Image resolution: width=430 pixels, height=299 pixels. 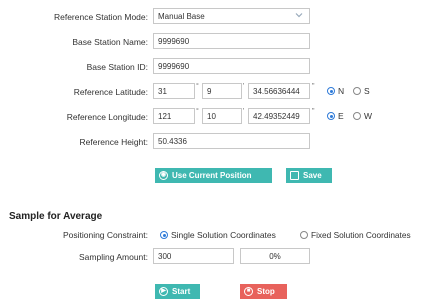 I want to click on single-solution-label: Single Solution Coordinates, so click(x=223, y=235).